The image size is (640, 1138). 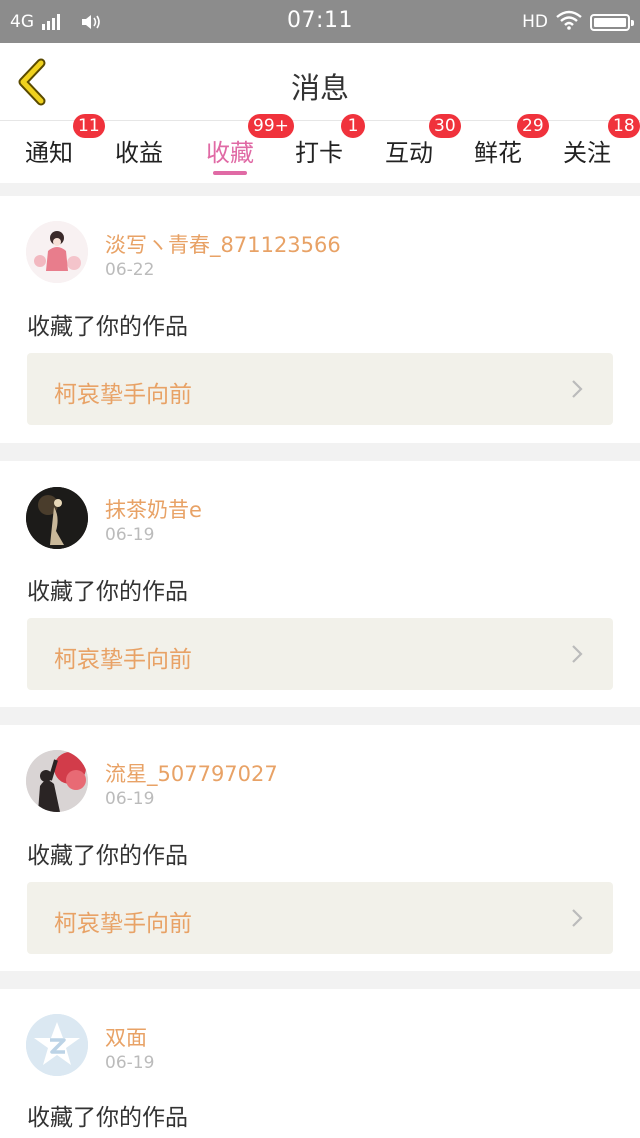 I want to click on username: 双面, so click(x=126, y=1037).